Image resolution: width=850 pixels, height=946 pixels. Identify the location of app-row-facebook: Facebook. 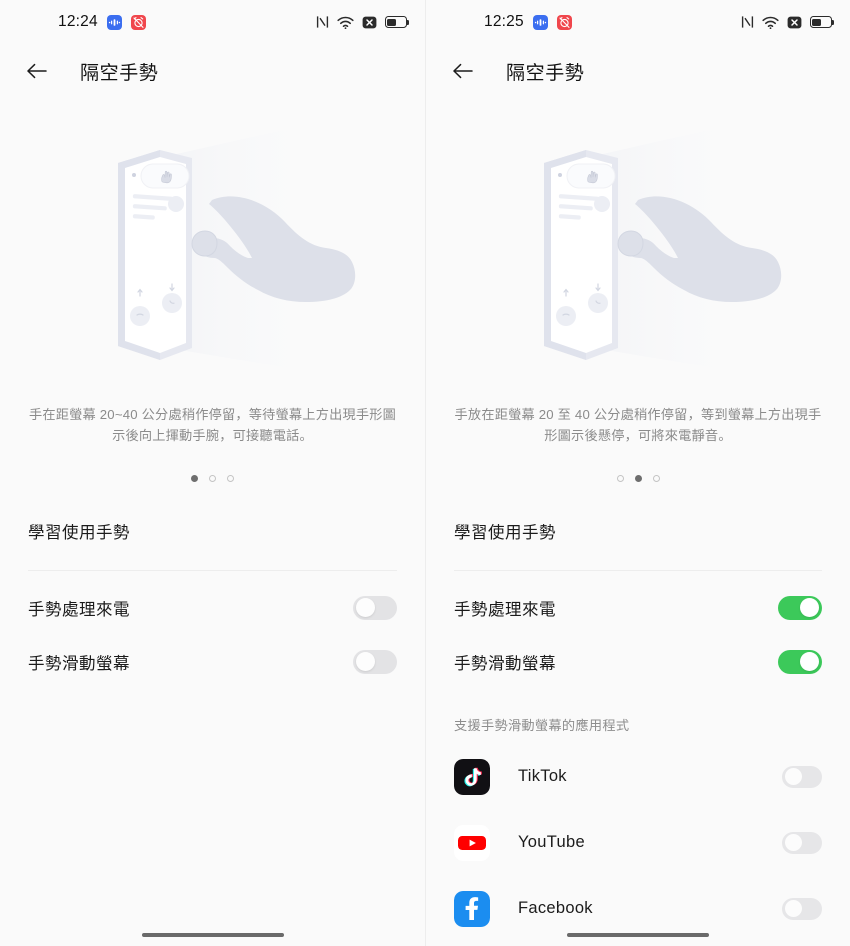
(638, 909).